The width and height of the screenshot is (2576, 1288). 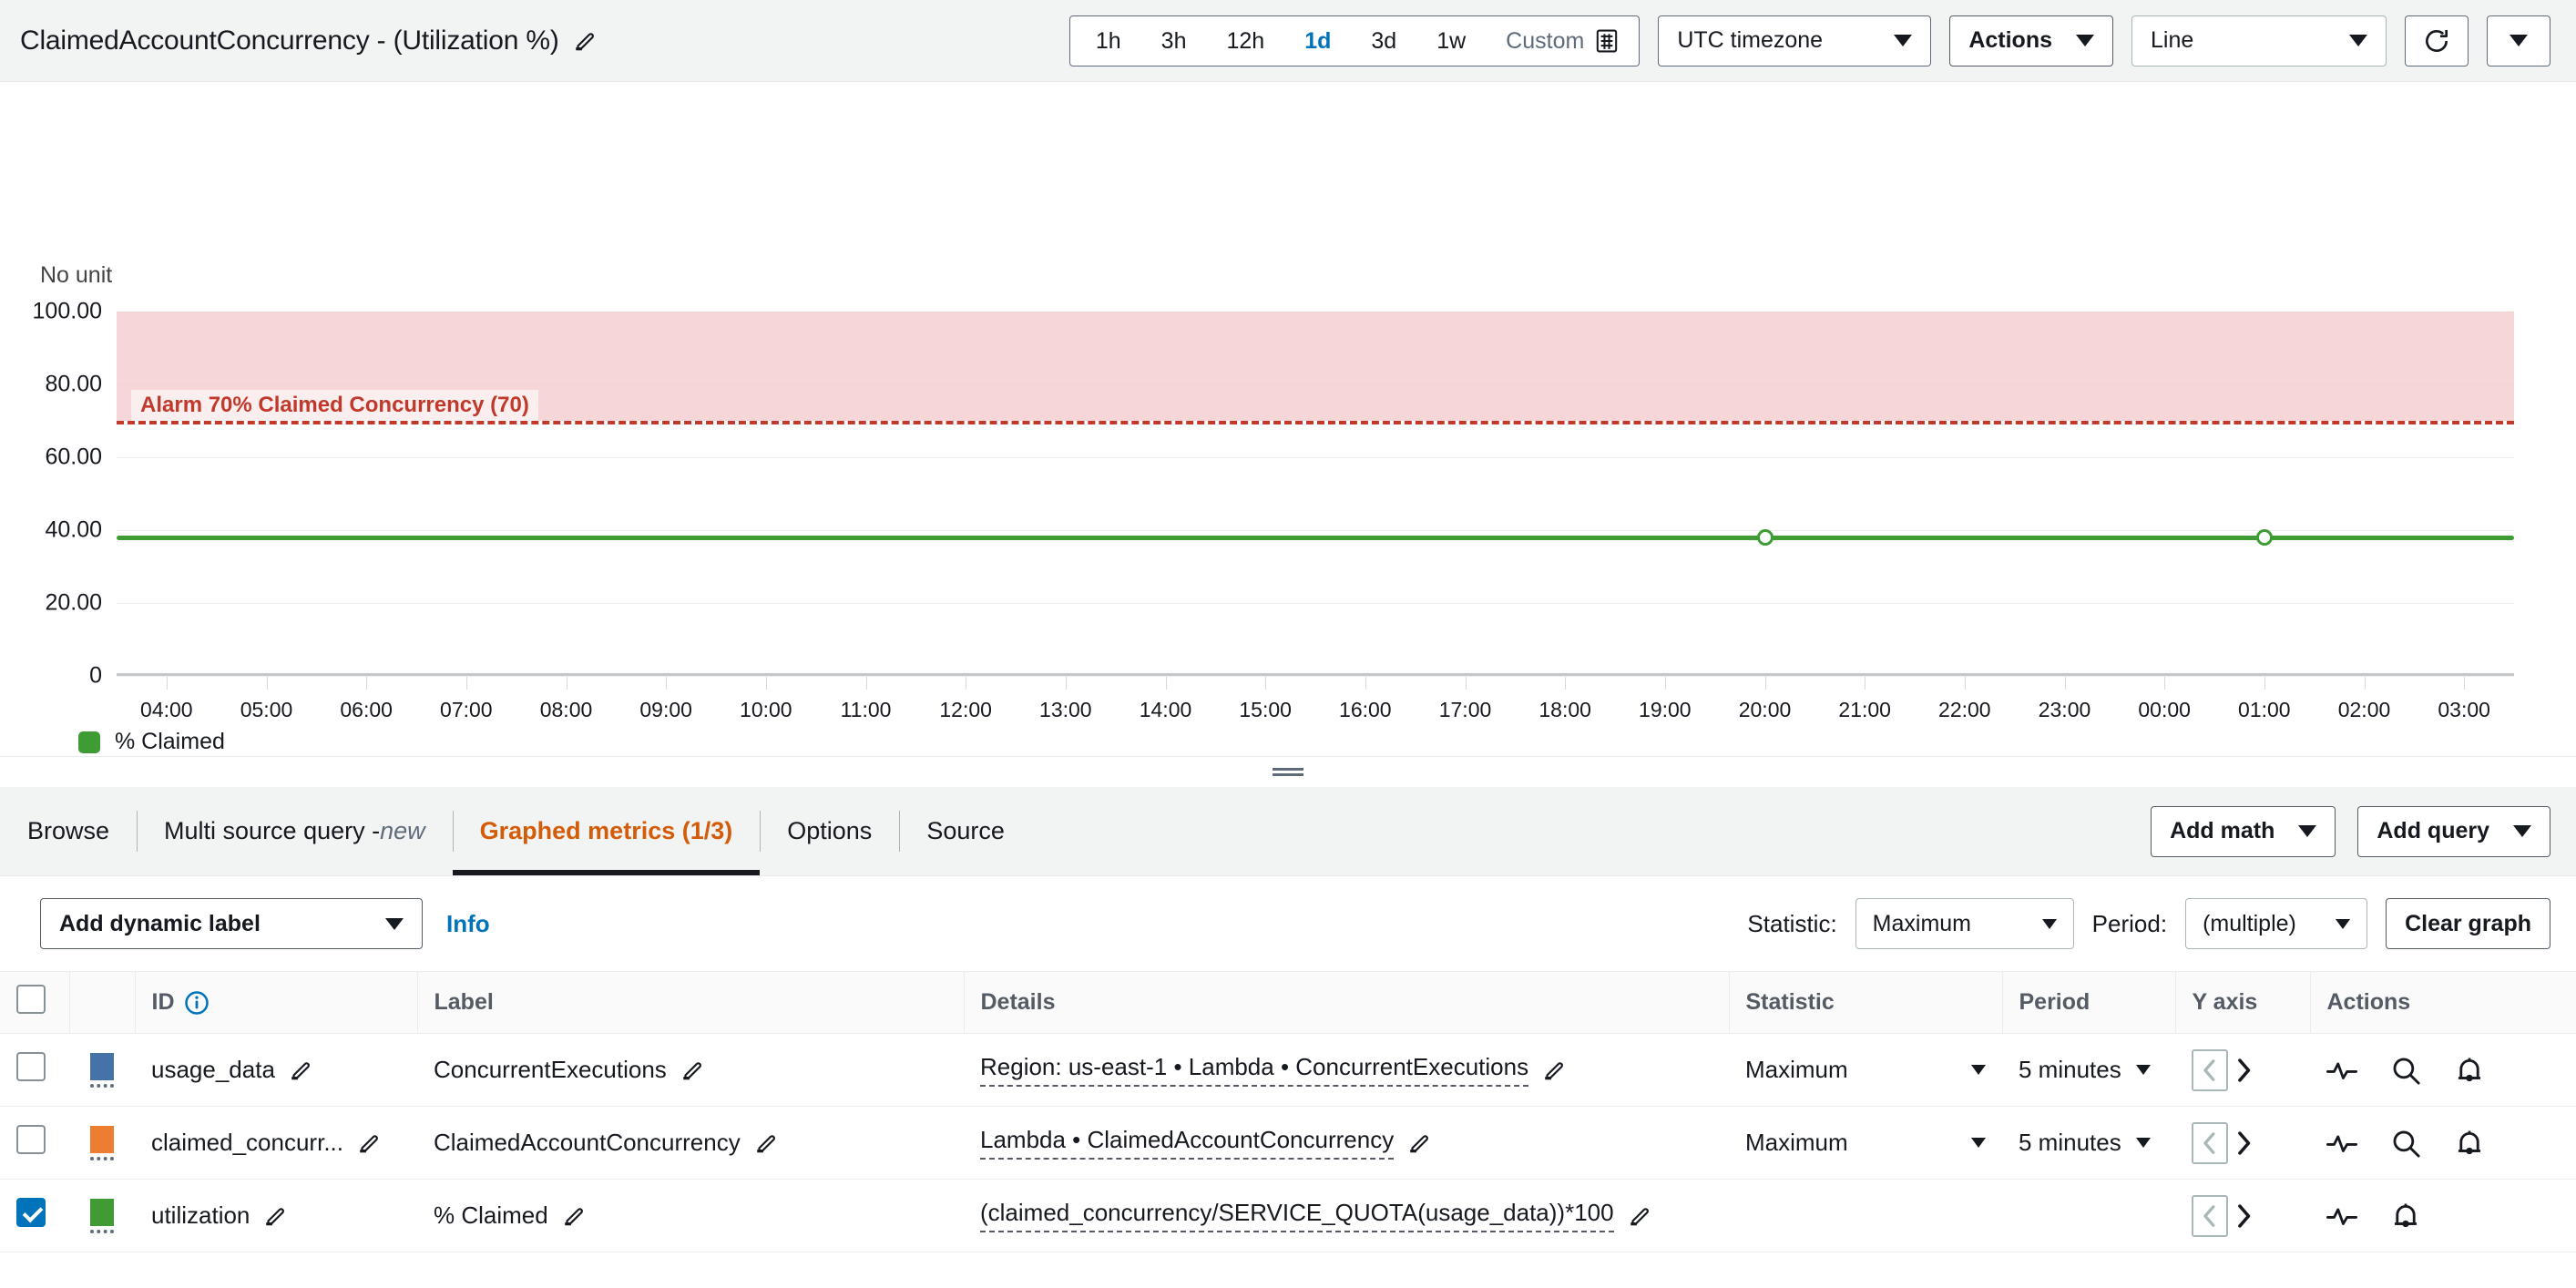 What do you see at coordinates (2070, 1142) in the screenshot?
I see `row-period-value: 5 minutes` at bounding box center [2070, 1142].